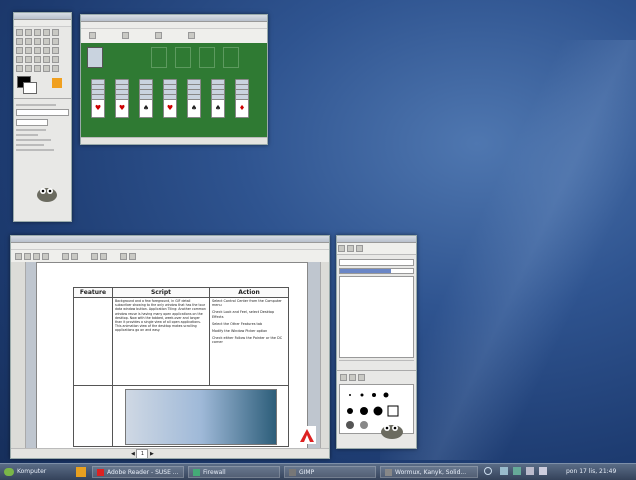 The width and height of the screenshot is (636, 480). Describe the element at coordinates (376, 317) in the screenshot. I see `layers-list` at that location.